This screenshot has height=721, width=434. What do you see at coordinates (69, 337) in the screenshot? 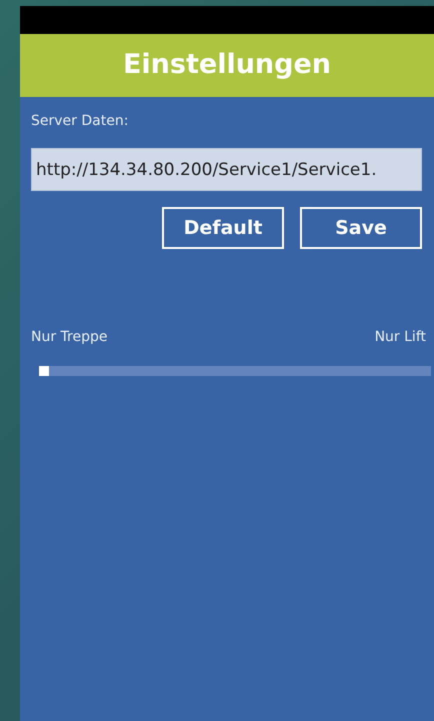
I see `slider-min-label: Nur Treppe` at bounding box center [69, 337].